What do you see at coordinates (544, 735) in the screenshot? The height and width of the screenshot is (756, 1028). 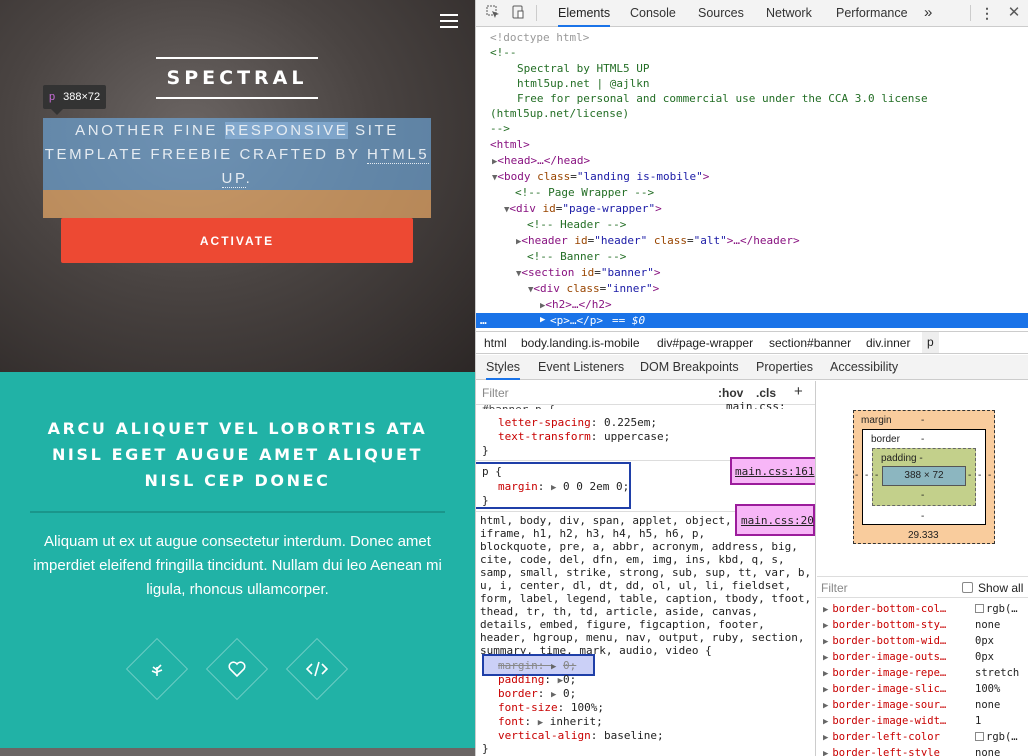 I see `prop-name: vertical-align` at bounding box center [544, 735].